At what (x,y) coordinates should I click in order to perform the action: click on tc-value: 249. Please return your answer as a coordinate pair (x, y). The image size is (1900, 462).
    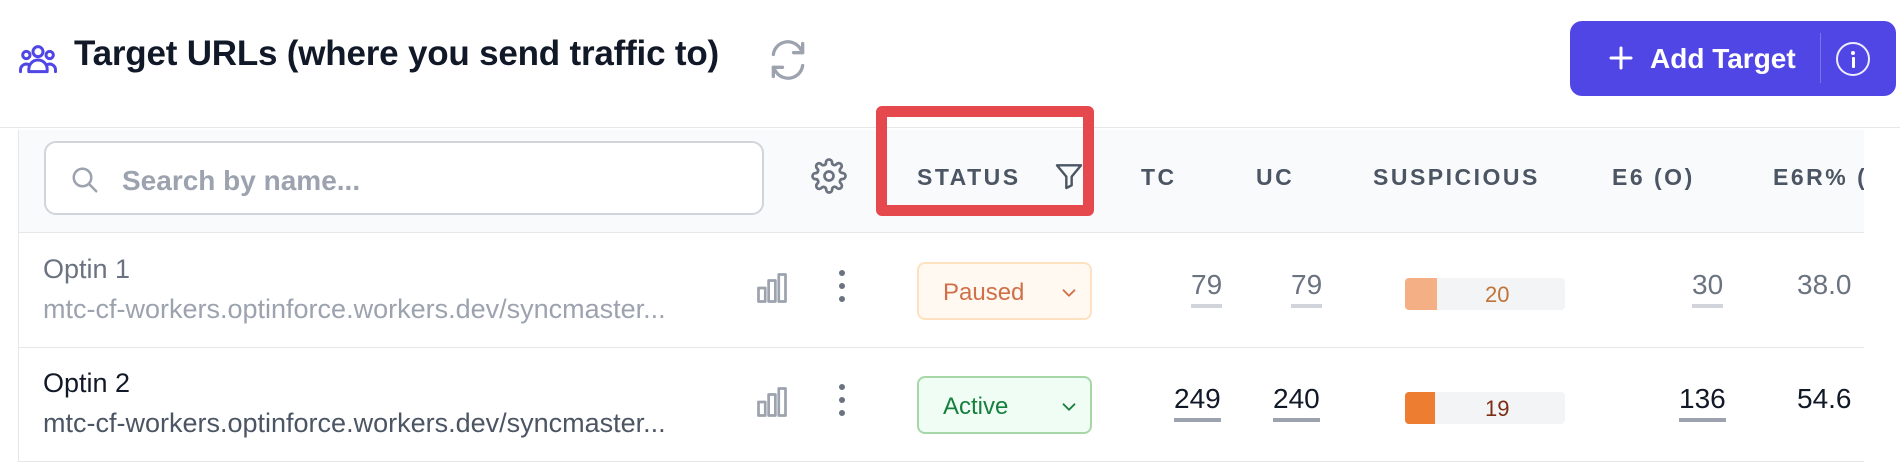
    Looking at the image, I should click on (1197, 402).